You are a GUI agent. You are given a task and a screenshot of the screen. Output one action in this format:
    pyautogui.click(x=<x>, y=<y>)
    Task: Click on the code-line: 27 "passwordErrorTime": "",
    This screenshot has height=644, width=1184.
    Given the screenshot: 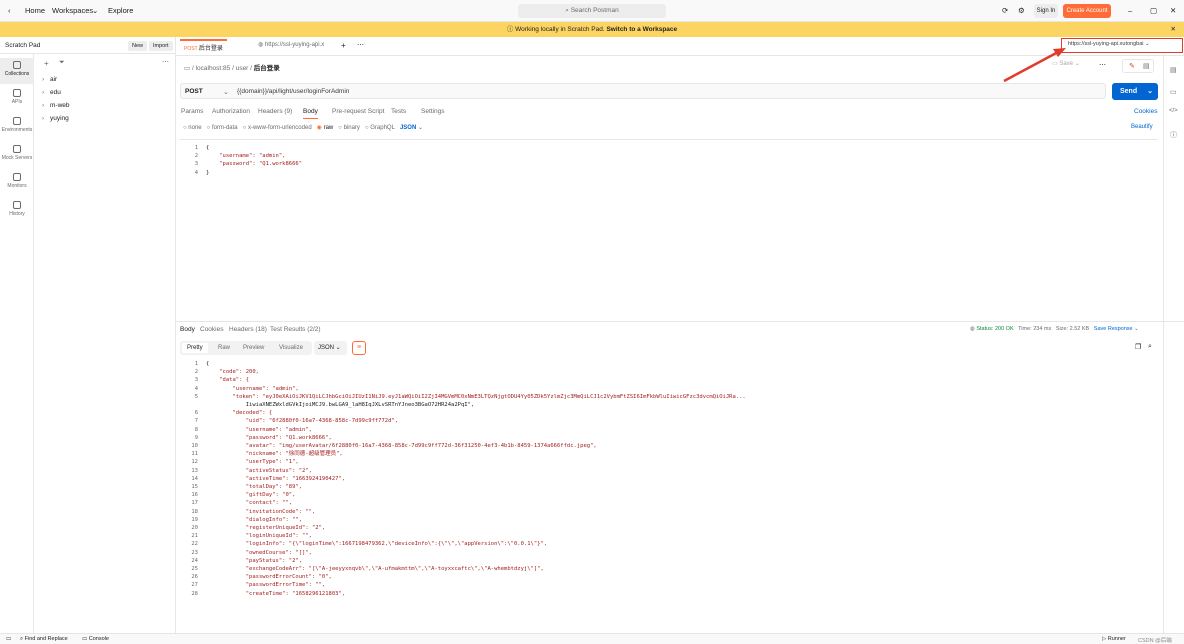 What is the action you would take?
    pyautogui.click(x=464, y=585)
    